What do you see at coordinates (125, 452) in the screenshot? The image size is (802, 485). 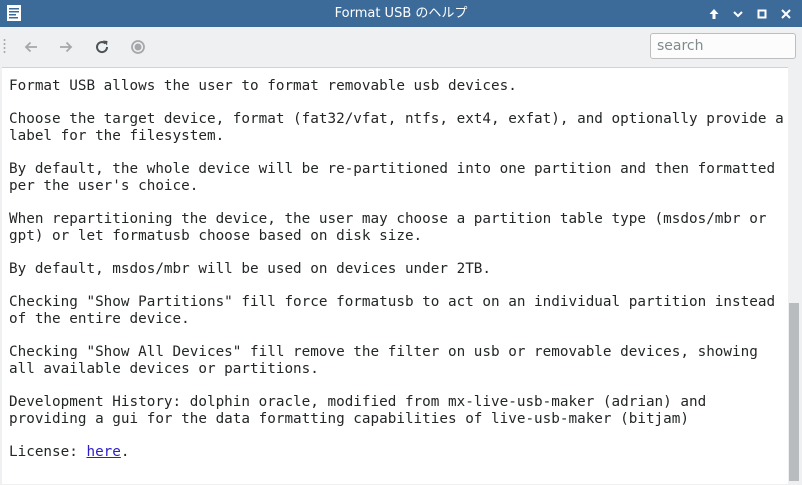 I see `license-end: .` at bounding box center [125, 452].